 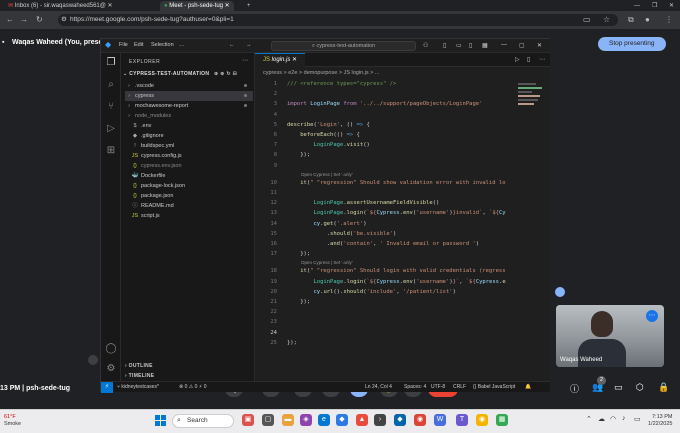 What do you see at coordinates (195, 216) in the screenshot?
I see `tree-item: JS script.js` at bounding box center [195, 216].